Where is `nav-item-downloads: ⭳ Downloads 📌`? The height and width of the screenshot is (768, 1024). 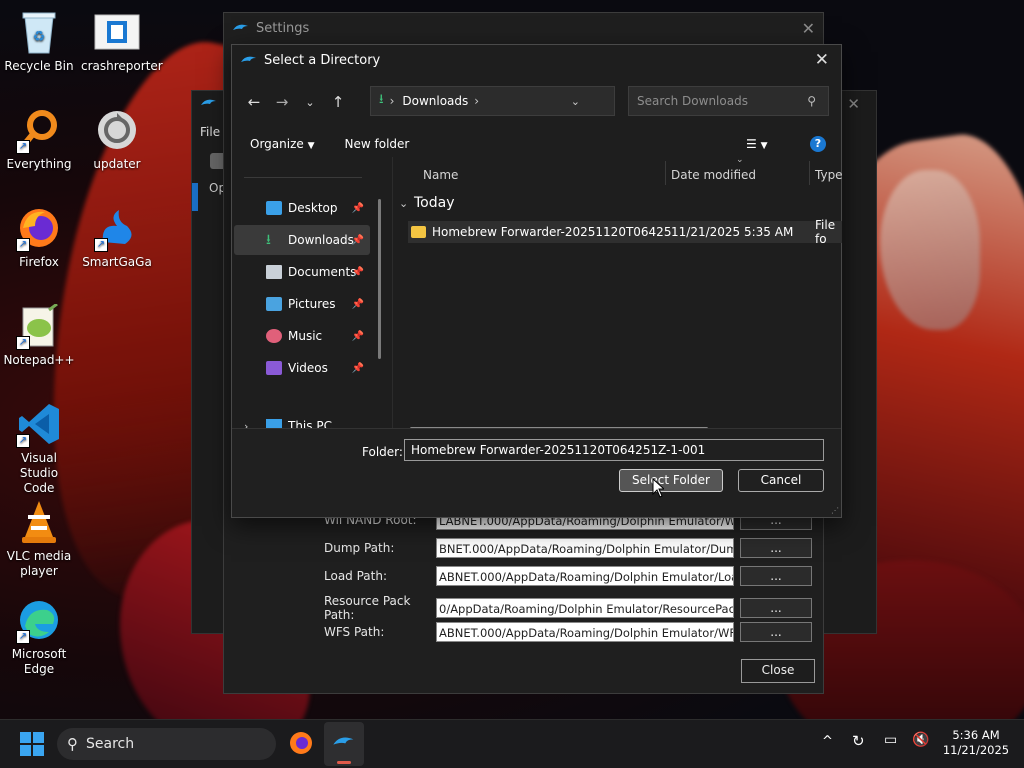
nav-item-downloads: ⭳ Downloads 📌 is located at coordinates (302, 240).